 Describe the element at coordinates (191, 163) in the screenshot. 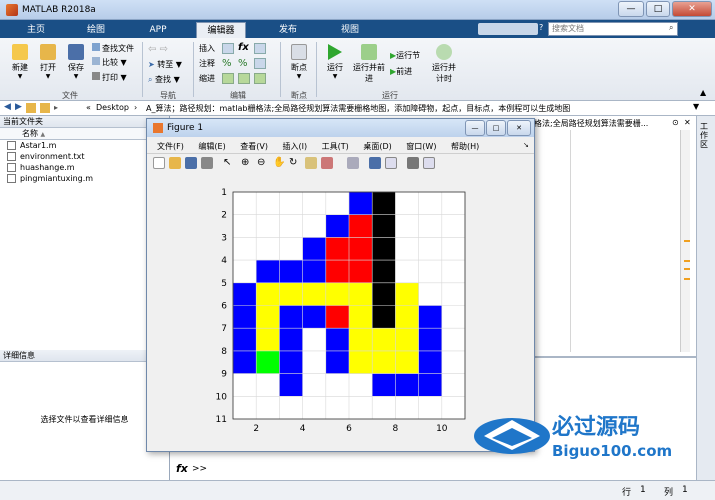

I see `save-figure-icon` at that location.